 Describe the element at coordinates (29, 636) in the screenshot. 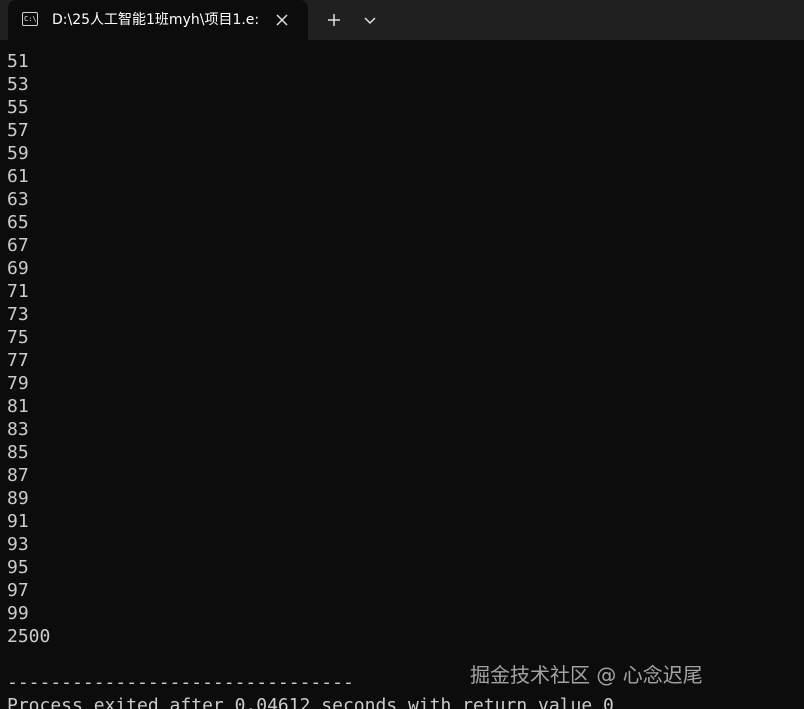

I see `console-line: 2500` at that location.